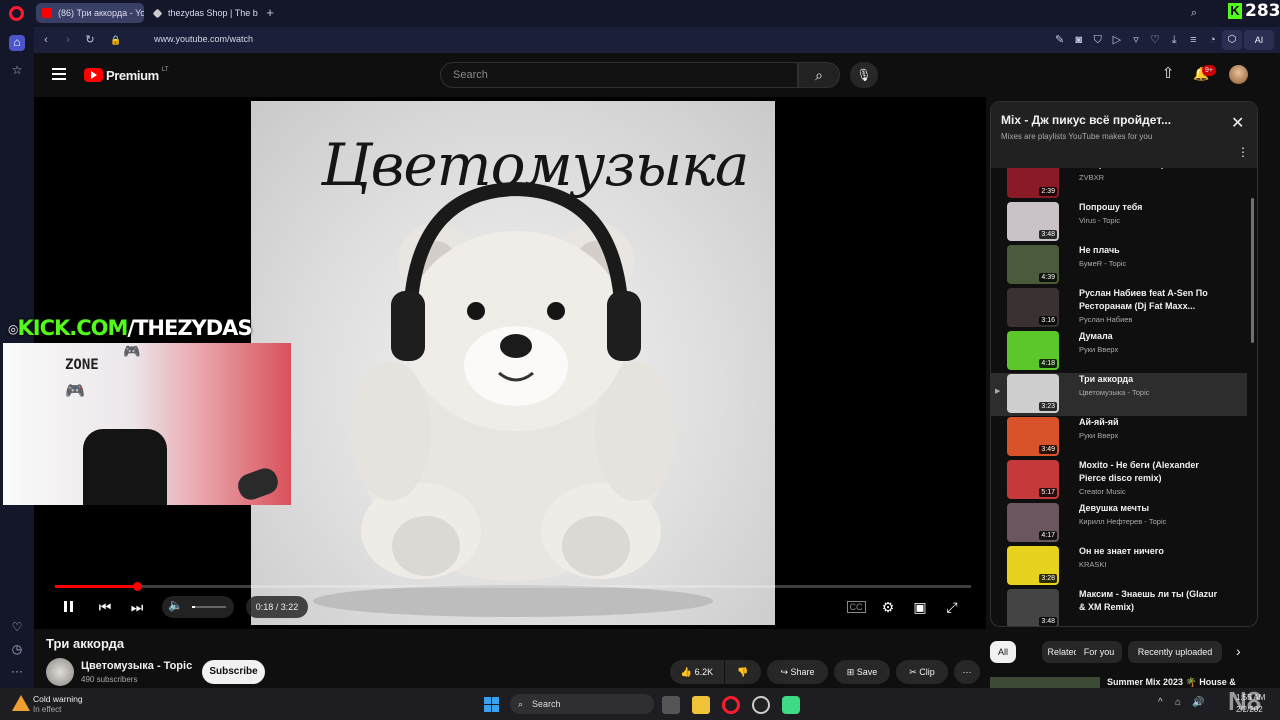 The width and height of the screenshot is (1280, 720). What do you see at coordinates (582, 704) in the screenshot?
I see `taskbar-search: ⌕ Search` at bounding box center [582, 704].